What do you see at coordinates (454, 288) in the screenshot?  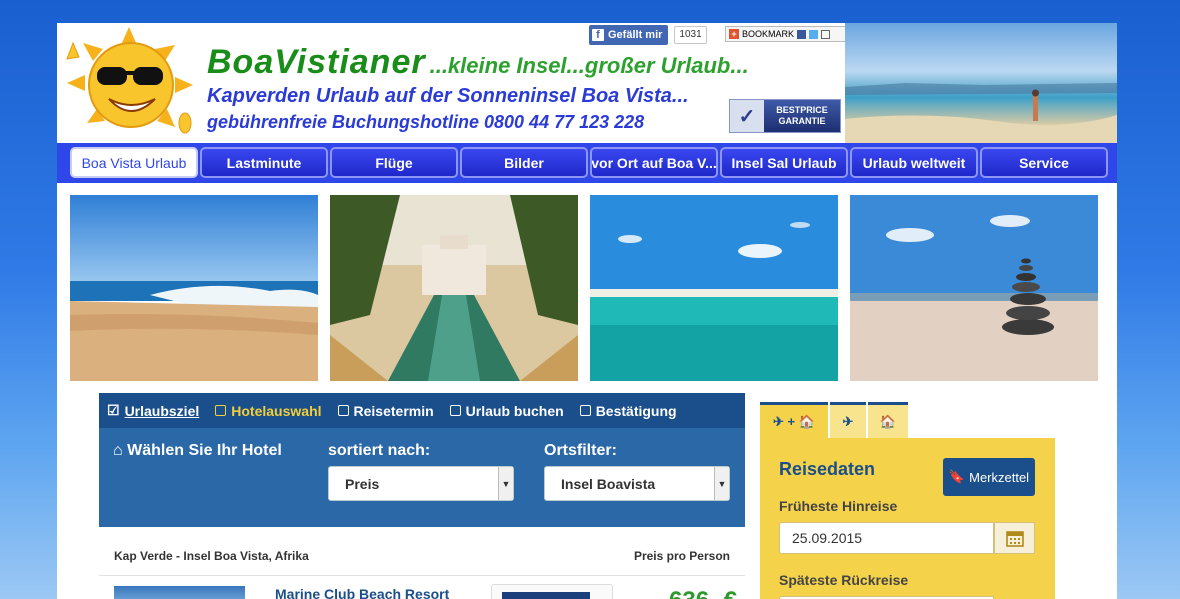 I see `photo-hotel-pool` at bounding box center [454, 288].